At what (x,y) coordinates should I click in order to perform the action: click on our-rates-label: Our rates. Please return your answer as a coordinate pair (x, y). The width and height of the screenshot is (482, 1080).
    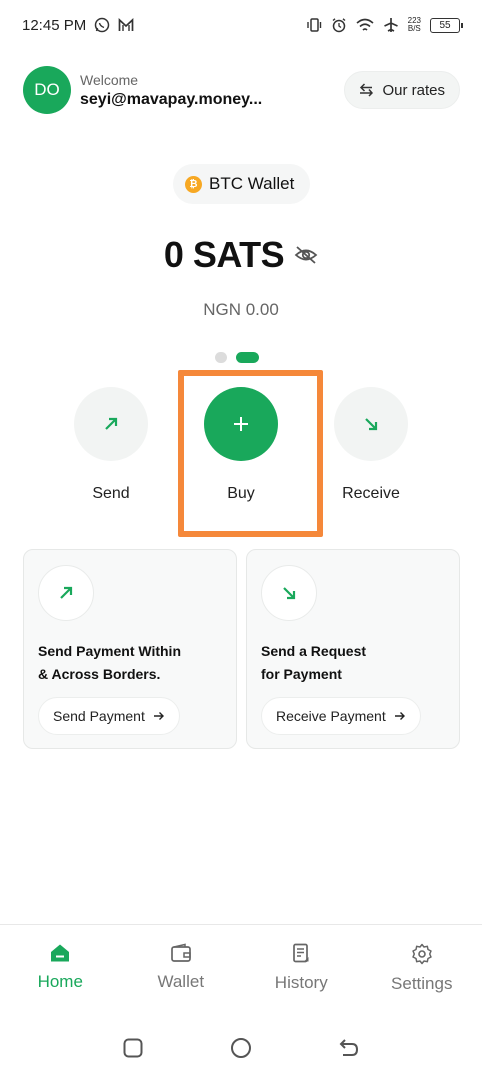
    Looking at the image, I should click on (413, 90).